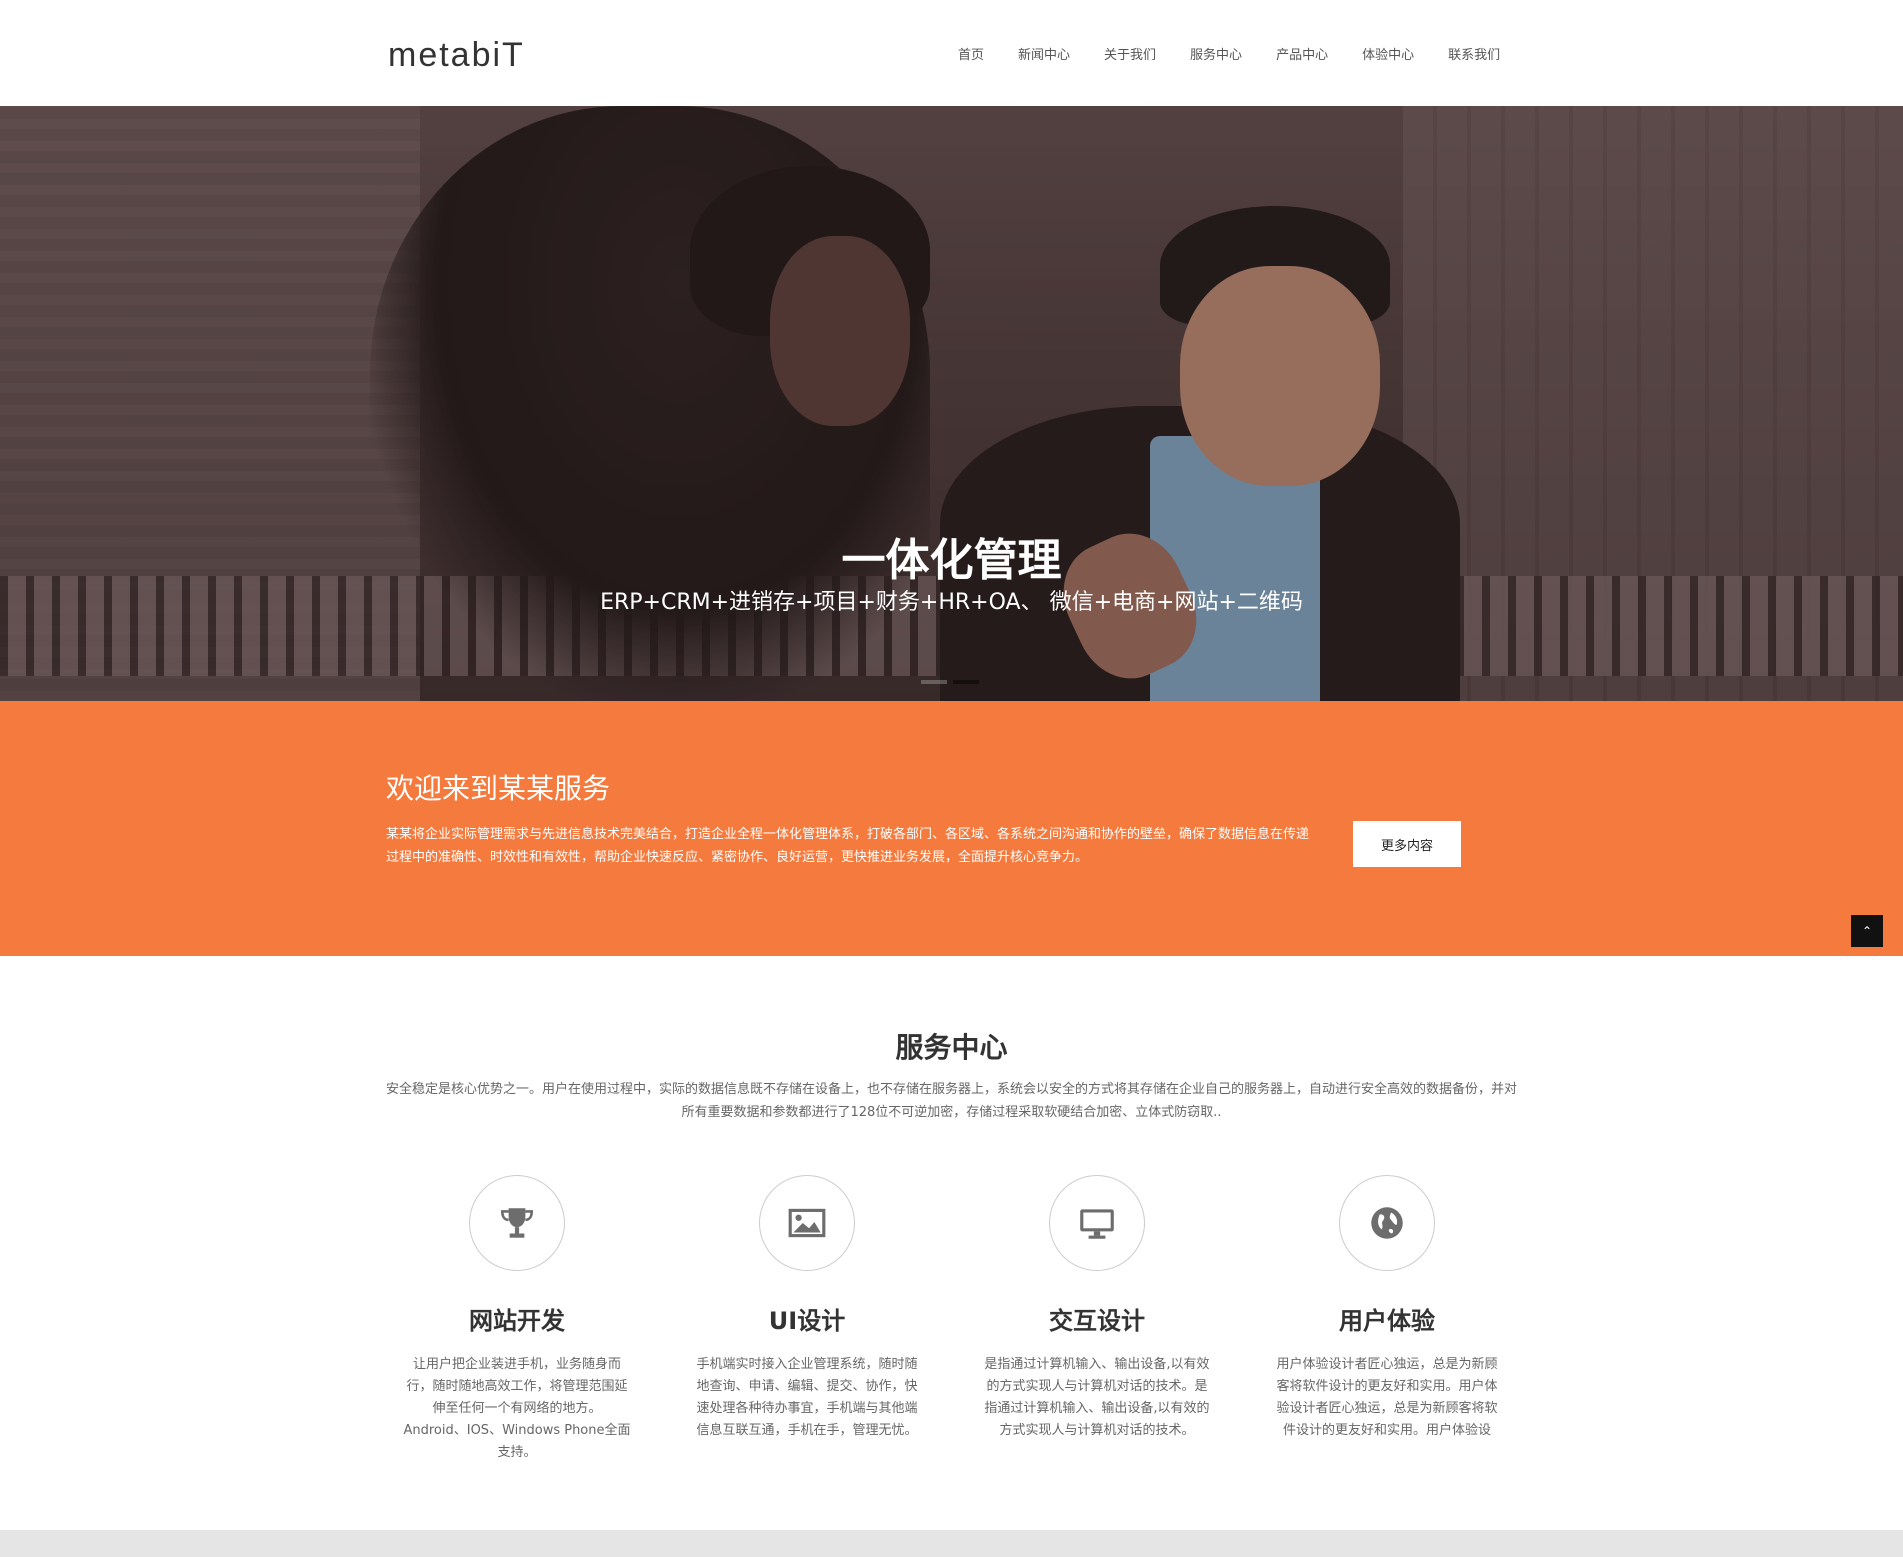  I want to click on trophy-icon, so click(517, 1223).